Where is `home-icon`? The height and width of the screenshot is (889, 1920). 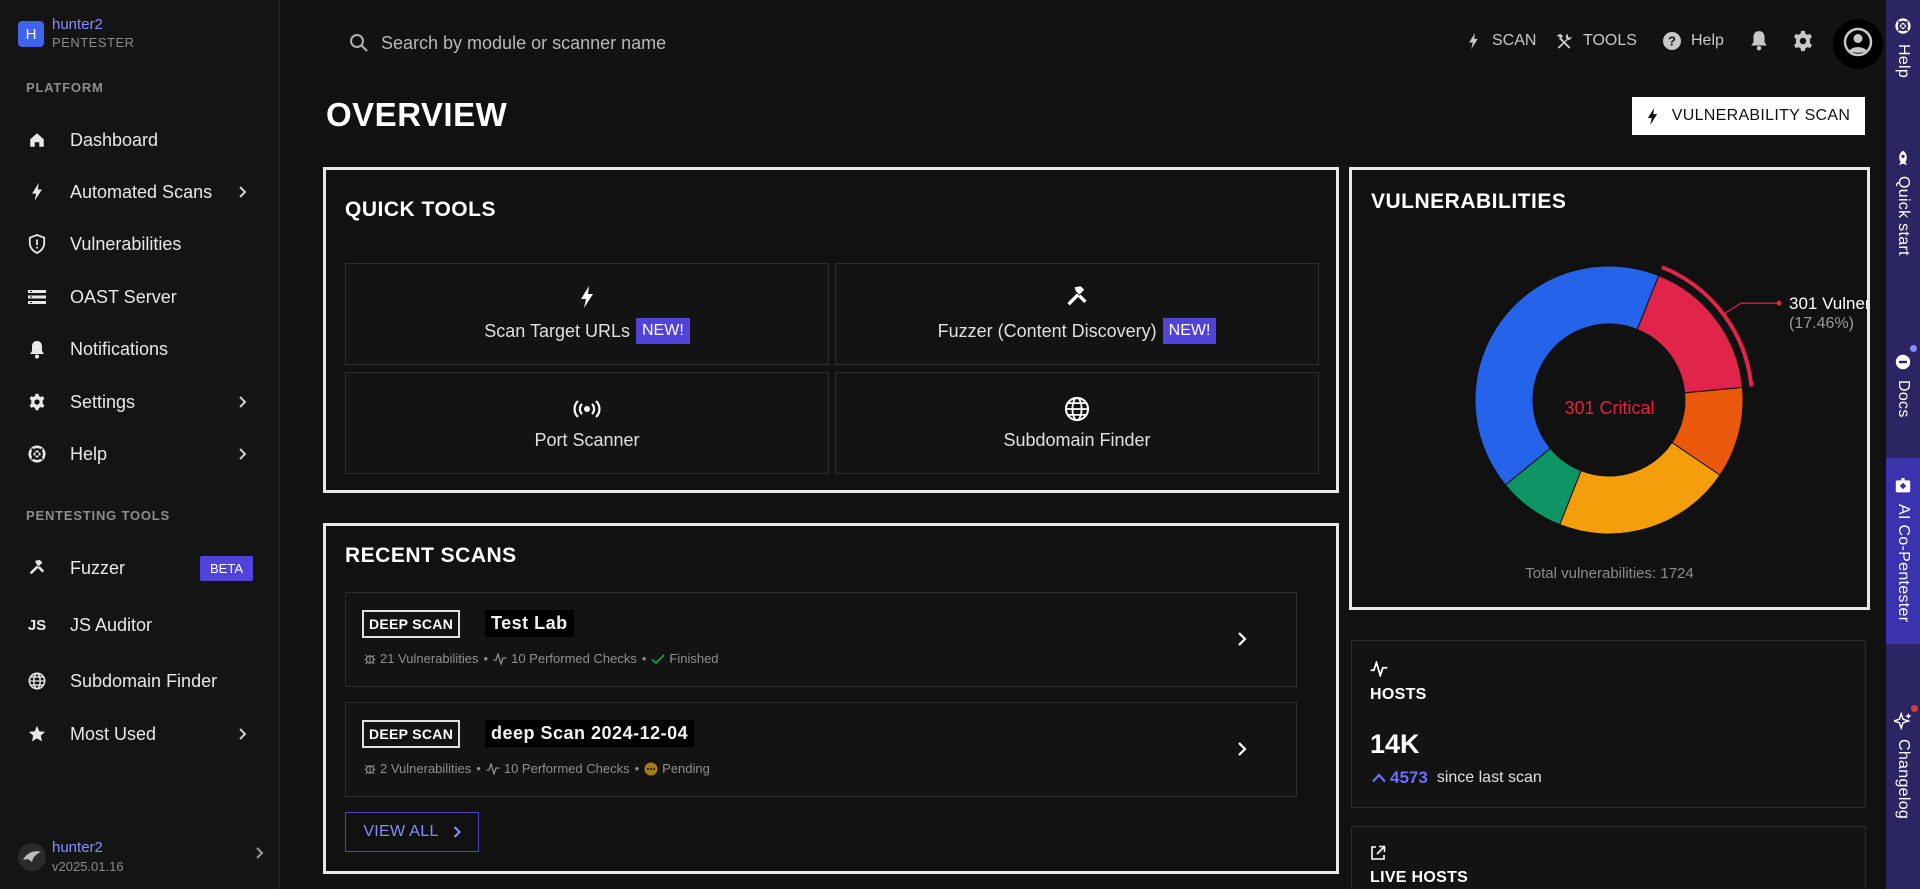
home-icon is located at coordinates (37, 140).